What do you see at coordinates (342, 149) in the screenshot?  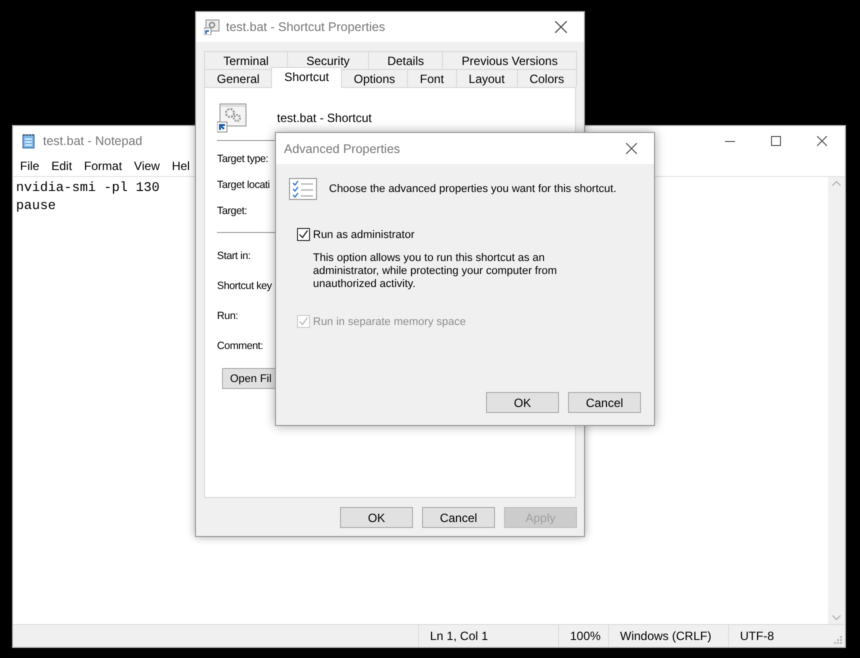 I see `window-title: Advanced Properties` at bounding box center [342, 149].